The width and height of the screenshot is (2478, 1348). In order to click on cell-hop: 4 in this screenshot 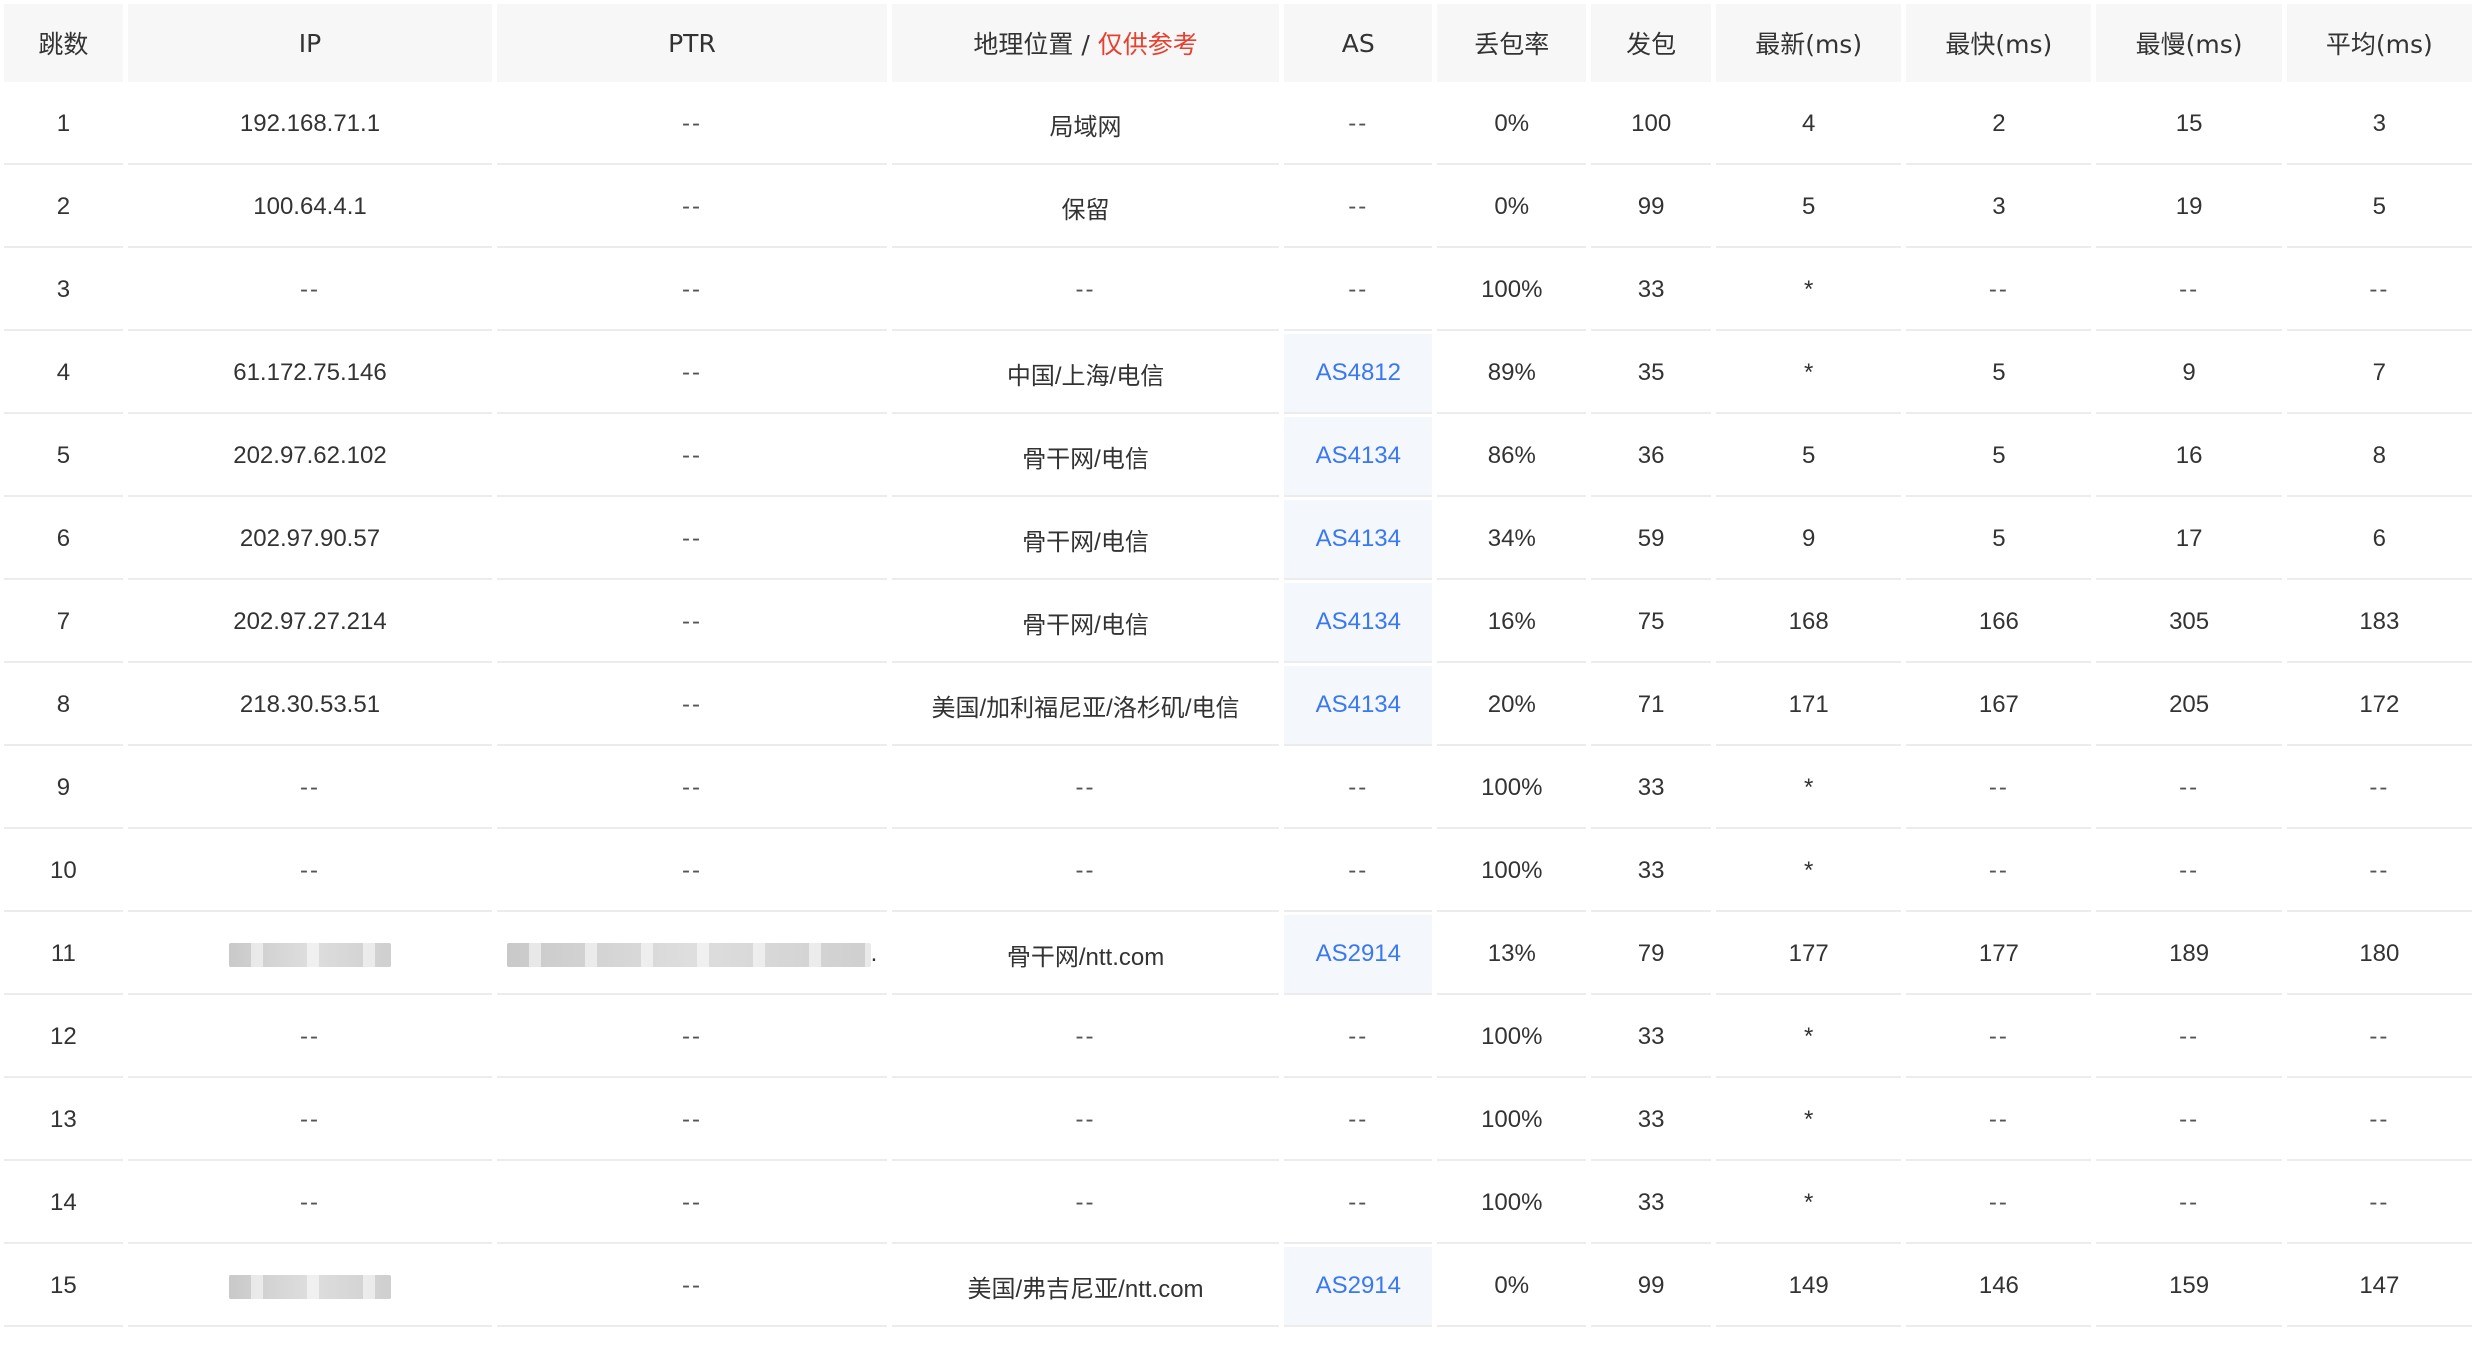, I will do `click(63, 374)`.